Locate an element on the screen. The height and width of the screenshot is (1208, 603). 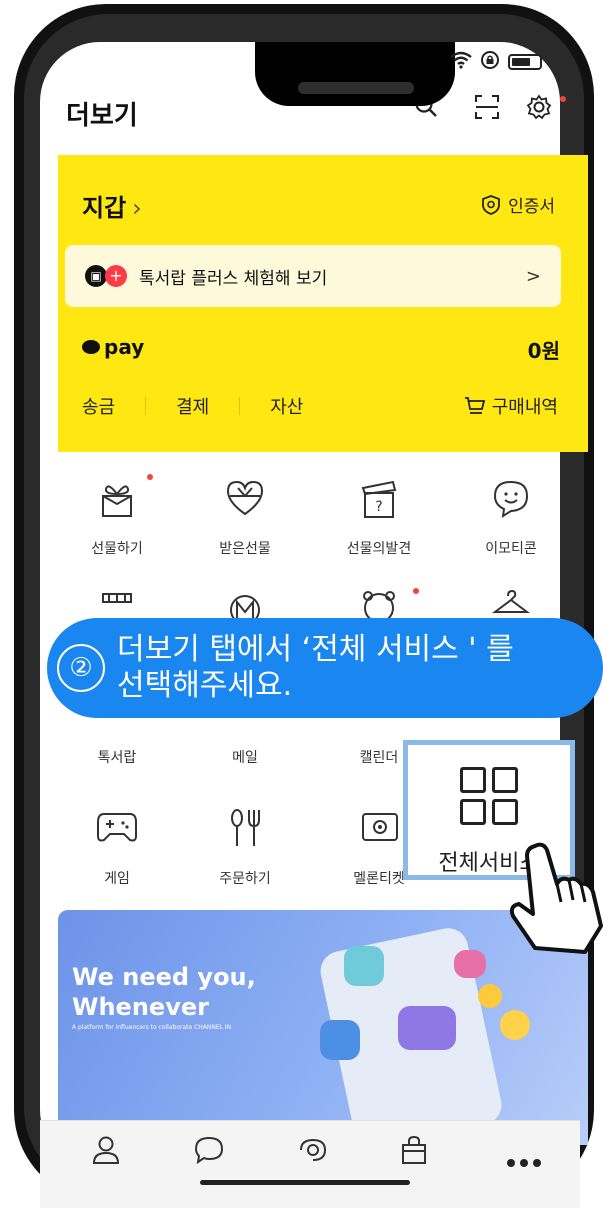
purchase-history-button: 구매내역 is located at coordinates (511, 406).